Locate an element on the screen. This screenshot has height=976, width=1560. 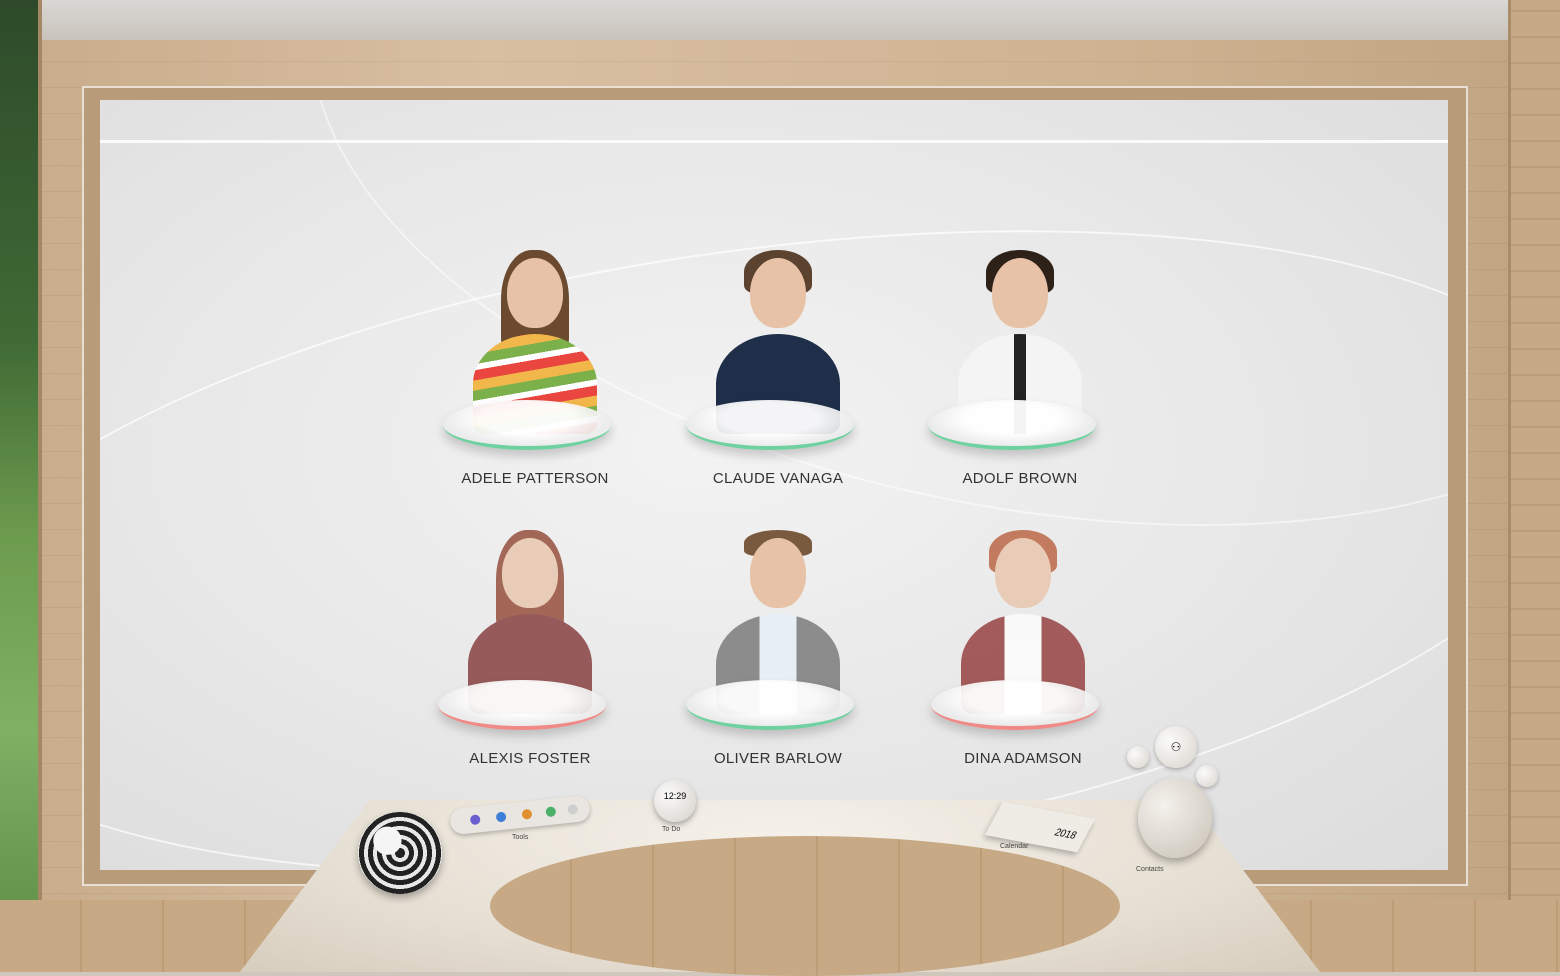
clock-widget: 12:29 is located at coordinates (675, 801).